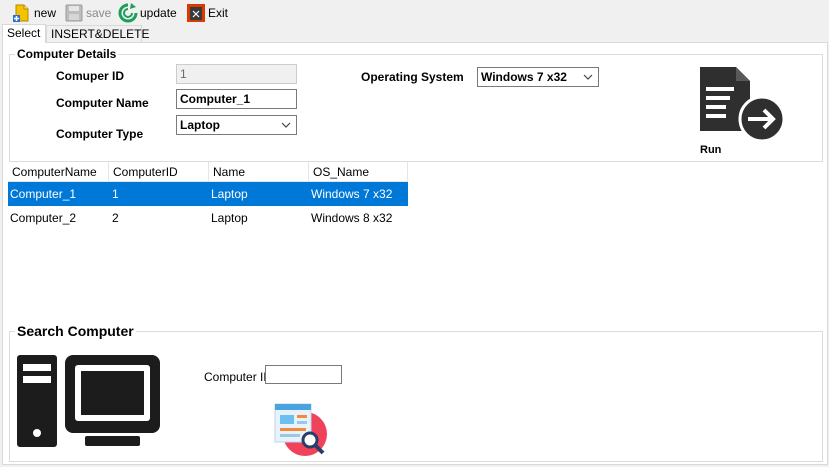  Describe the element at coordinates (711, 150) in the screenshot. I see `run-label: Run` at that location.